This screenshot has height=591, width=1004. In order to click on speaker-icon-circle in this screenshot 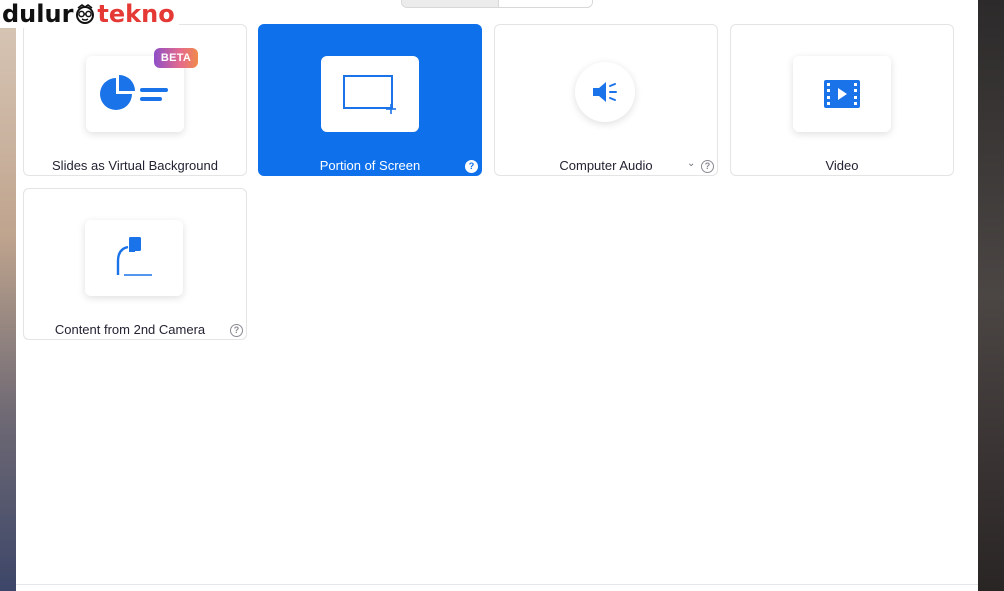, I will do `click(605, 92)`.